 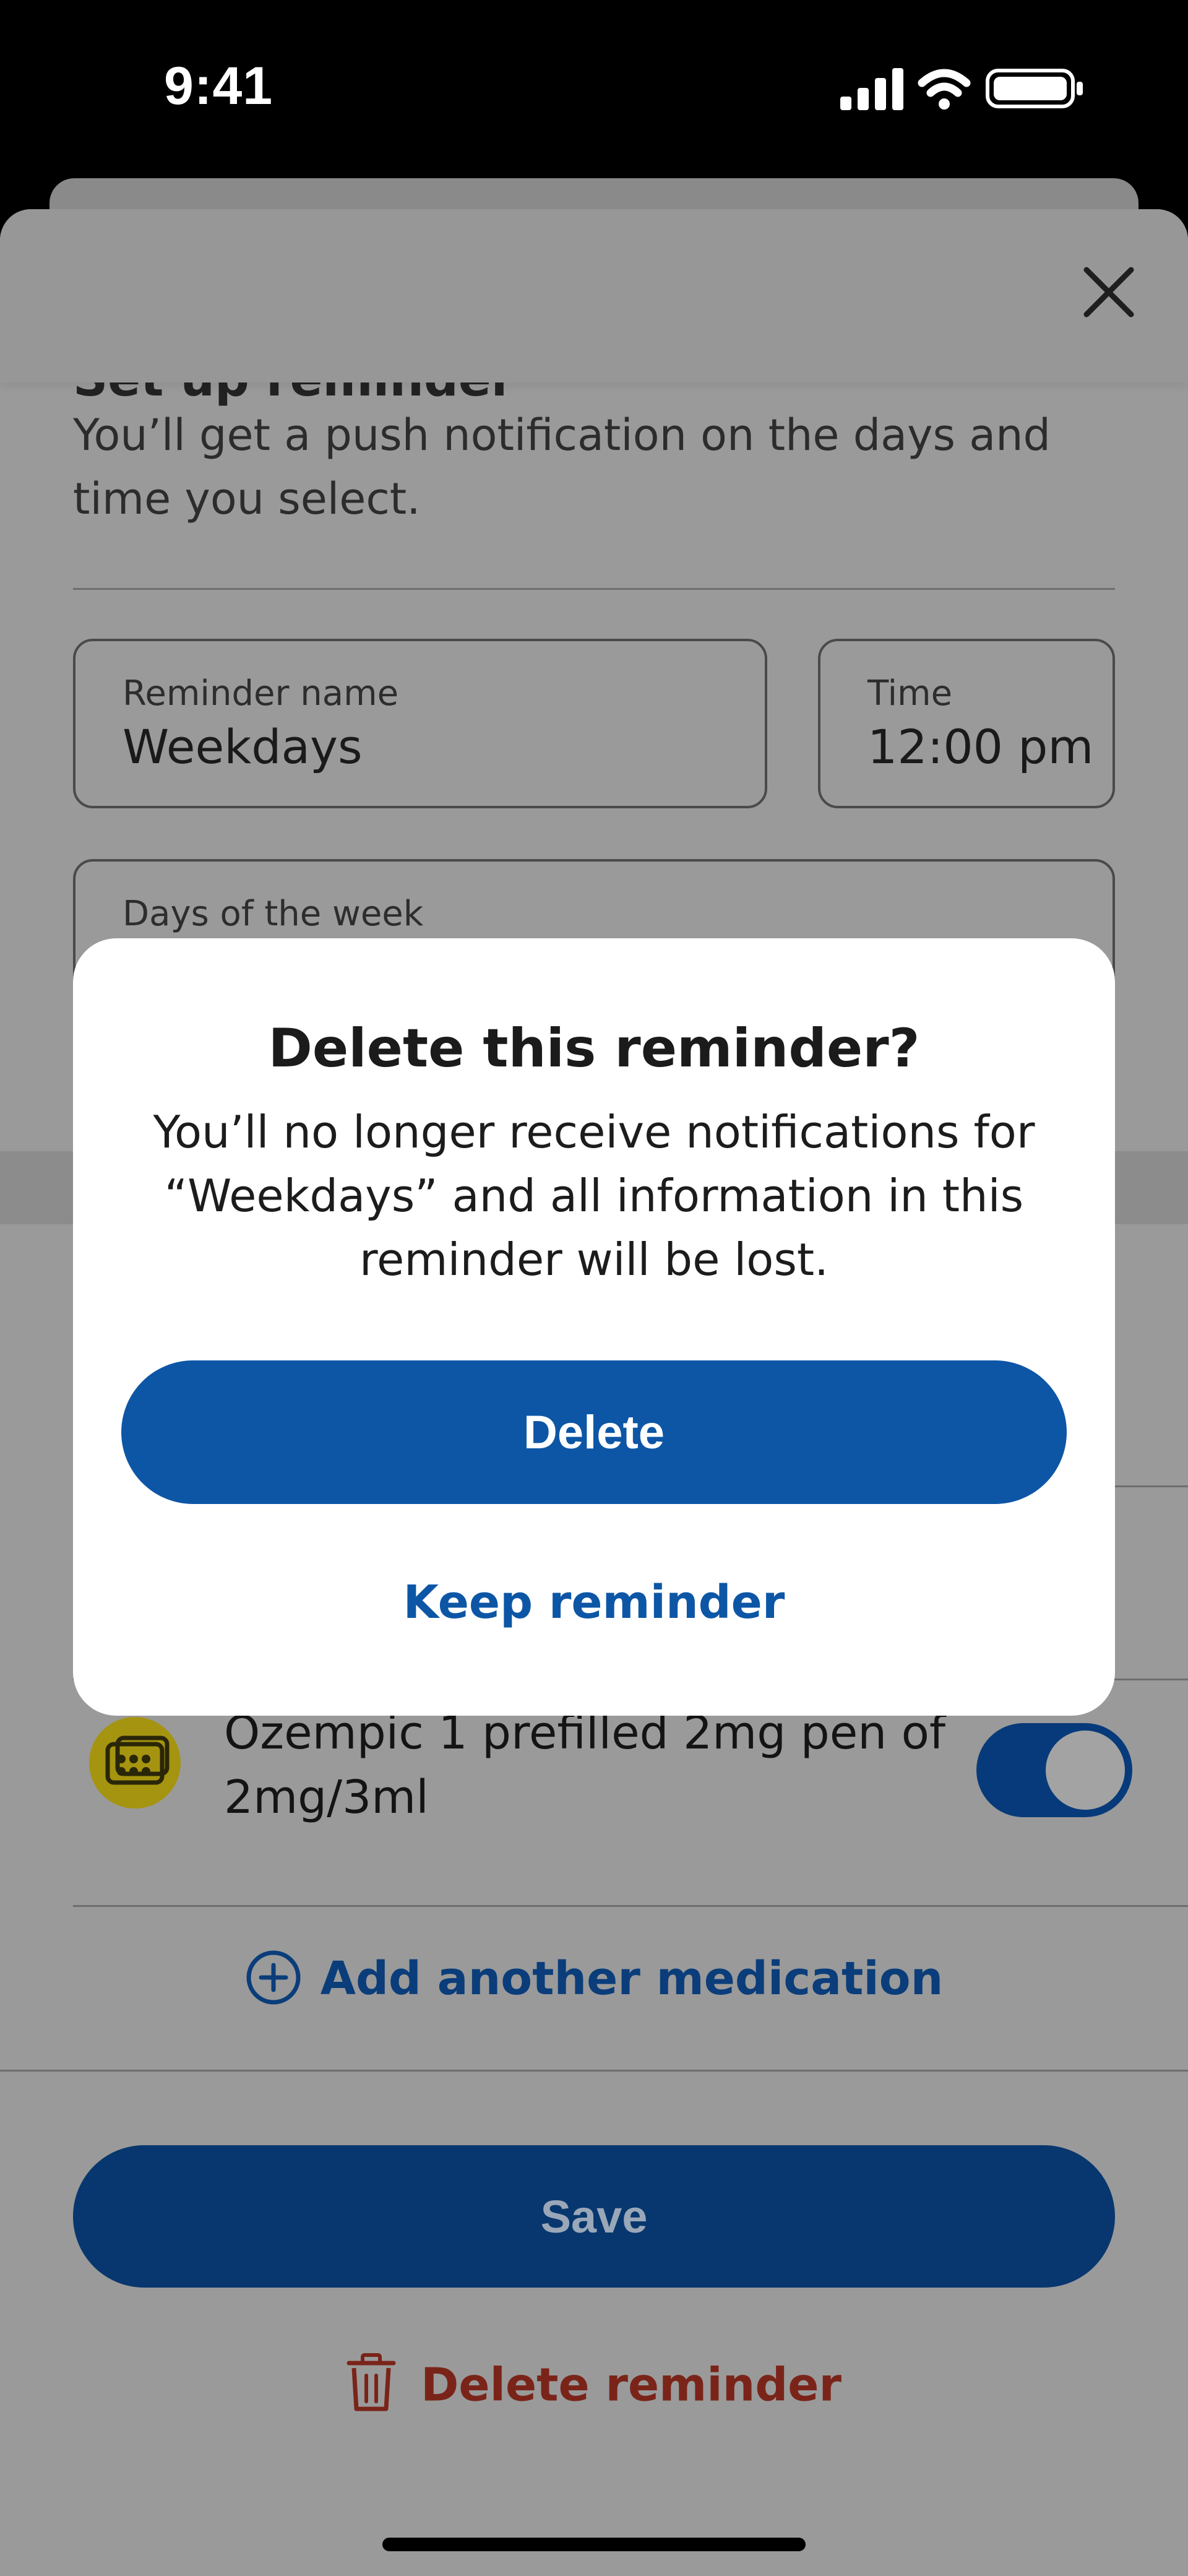 What do you see at coordinates (1034, 88) in the screenshot?
I see `battery-icon` at bounding box center [1034, 88].